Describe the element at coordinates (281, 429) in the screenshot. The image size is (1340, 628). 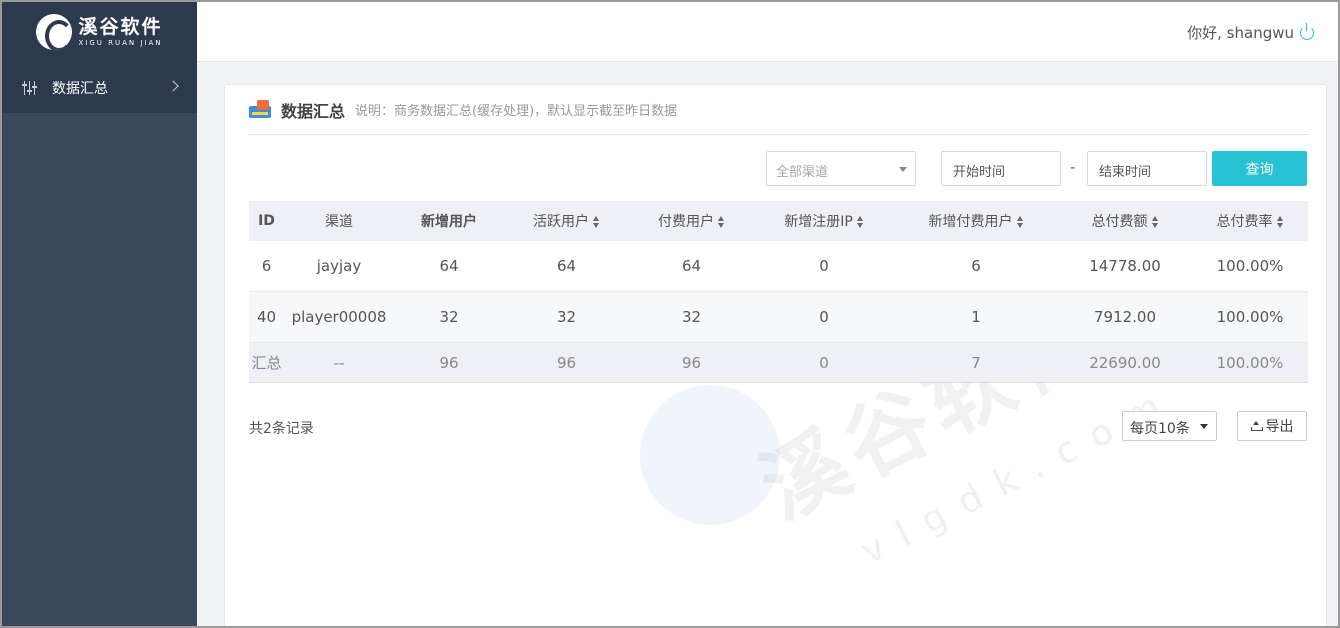
I see `record-count: 共2条记录` at that location.